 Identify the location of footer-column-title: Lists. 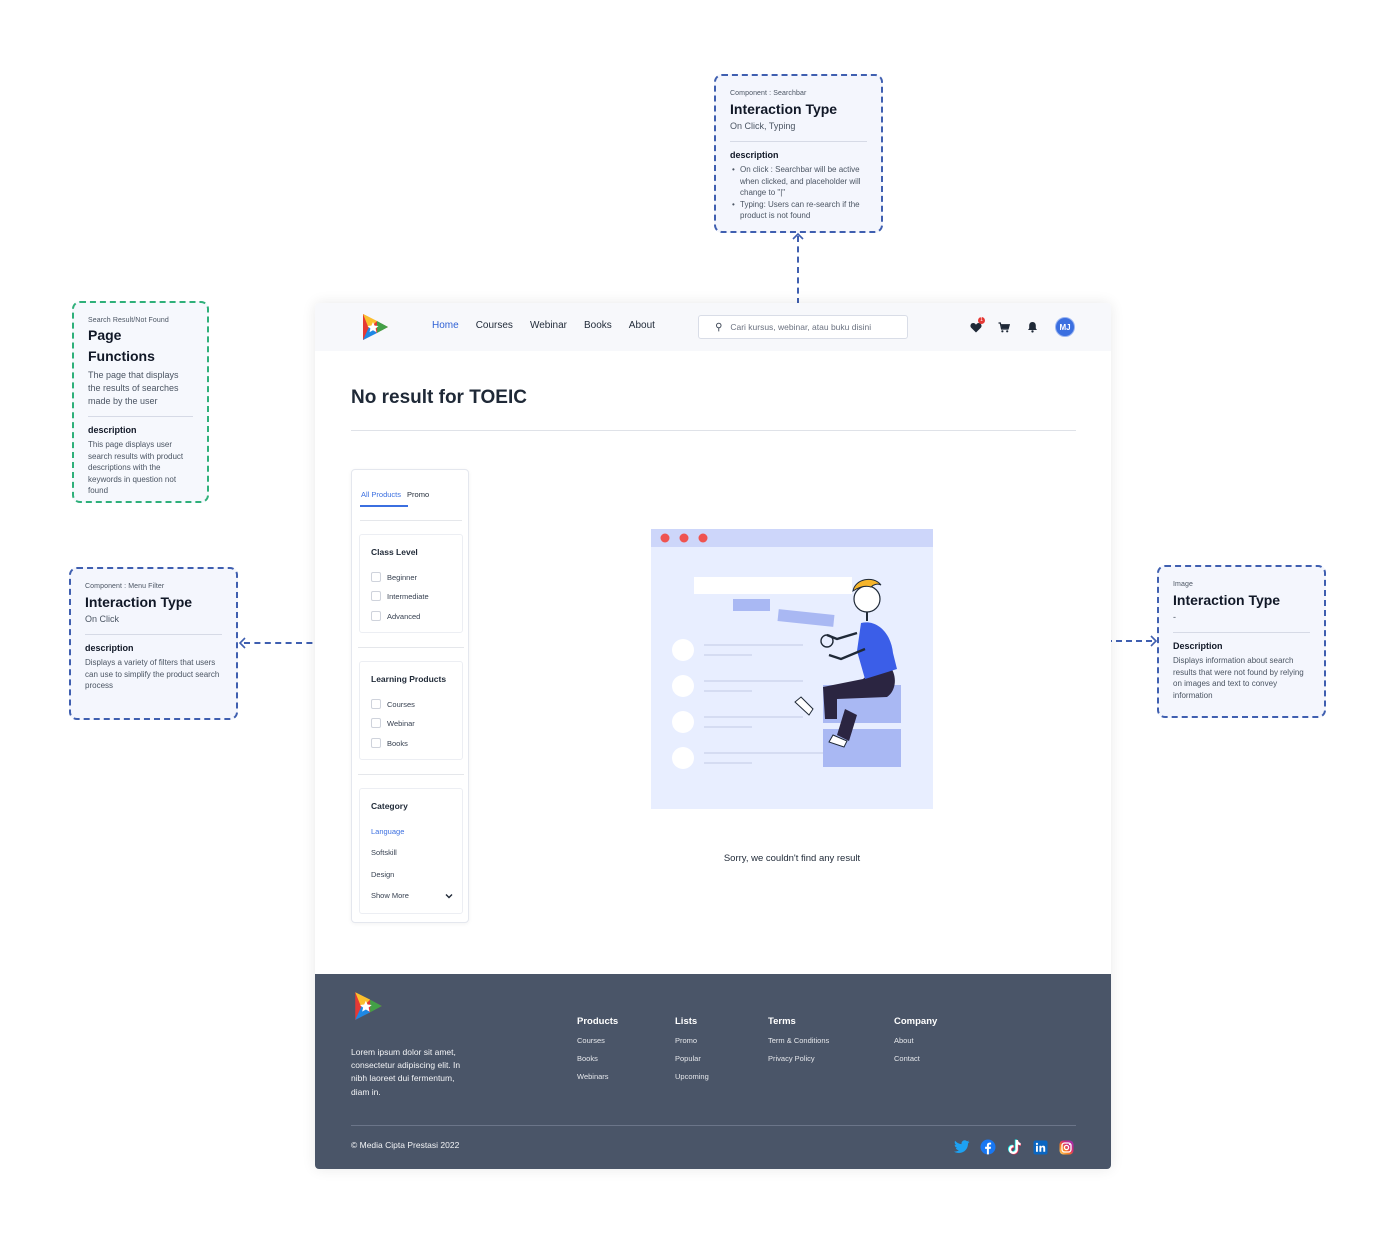
(686, 1021).